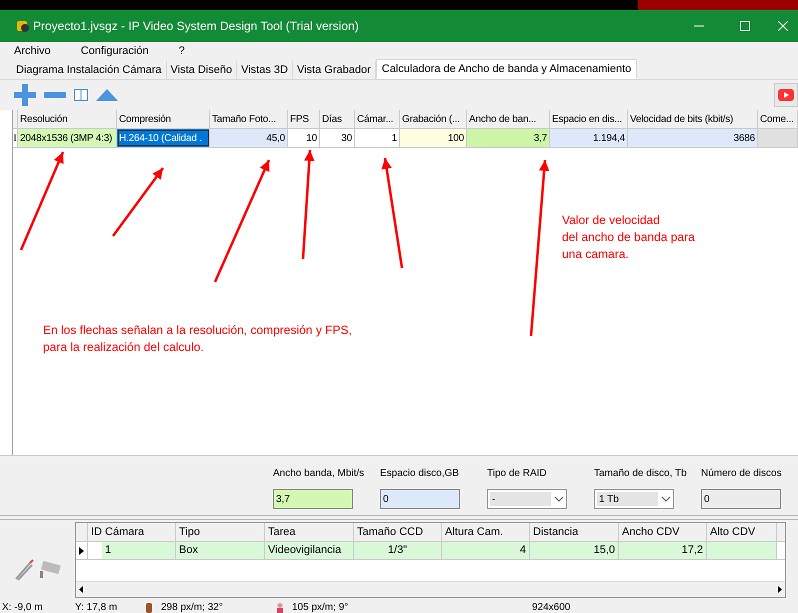 The height and width of the screenshot is (613, 798). I want to click on table-cell: Videovigilancia, so click(309, 550).